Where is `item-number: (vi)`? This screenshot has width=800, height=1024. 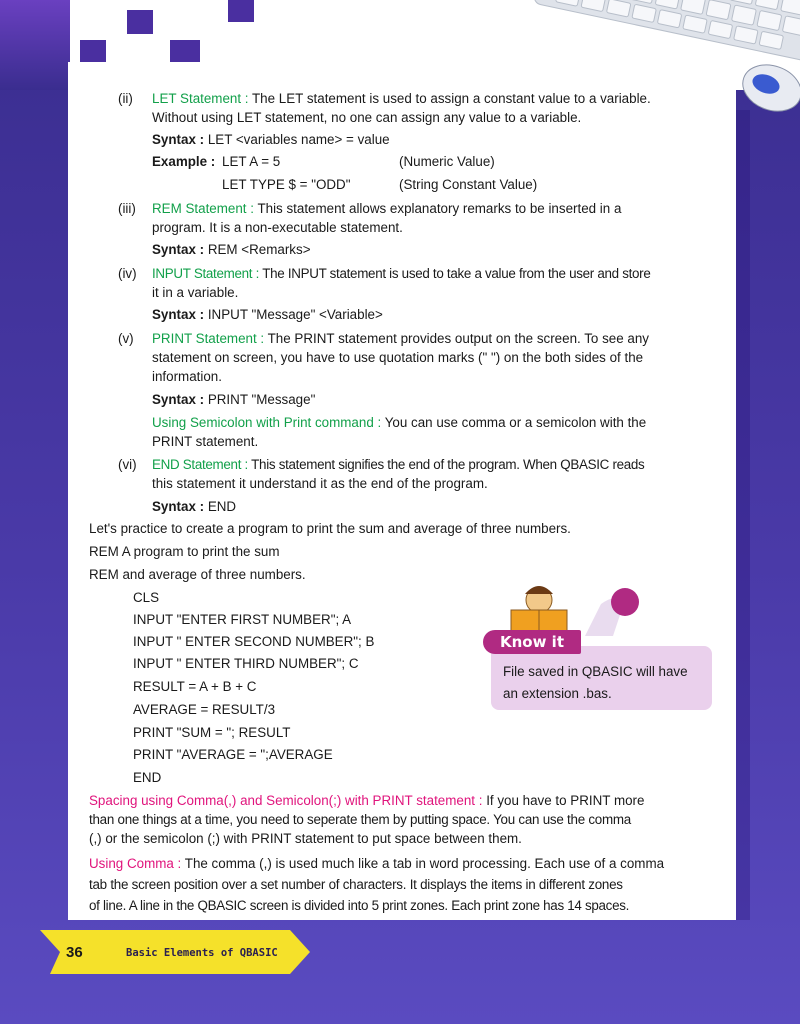
item-number: (vi) is located at coordinates (127, 464).